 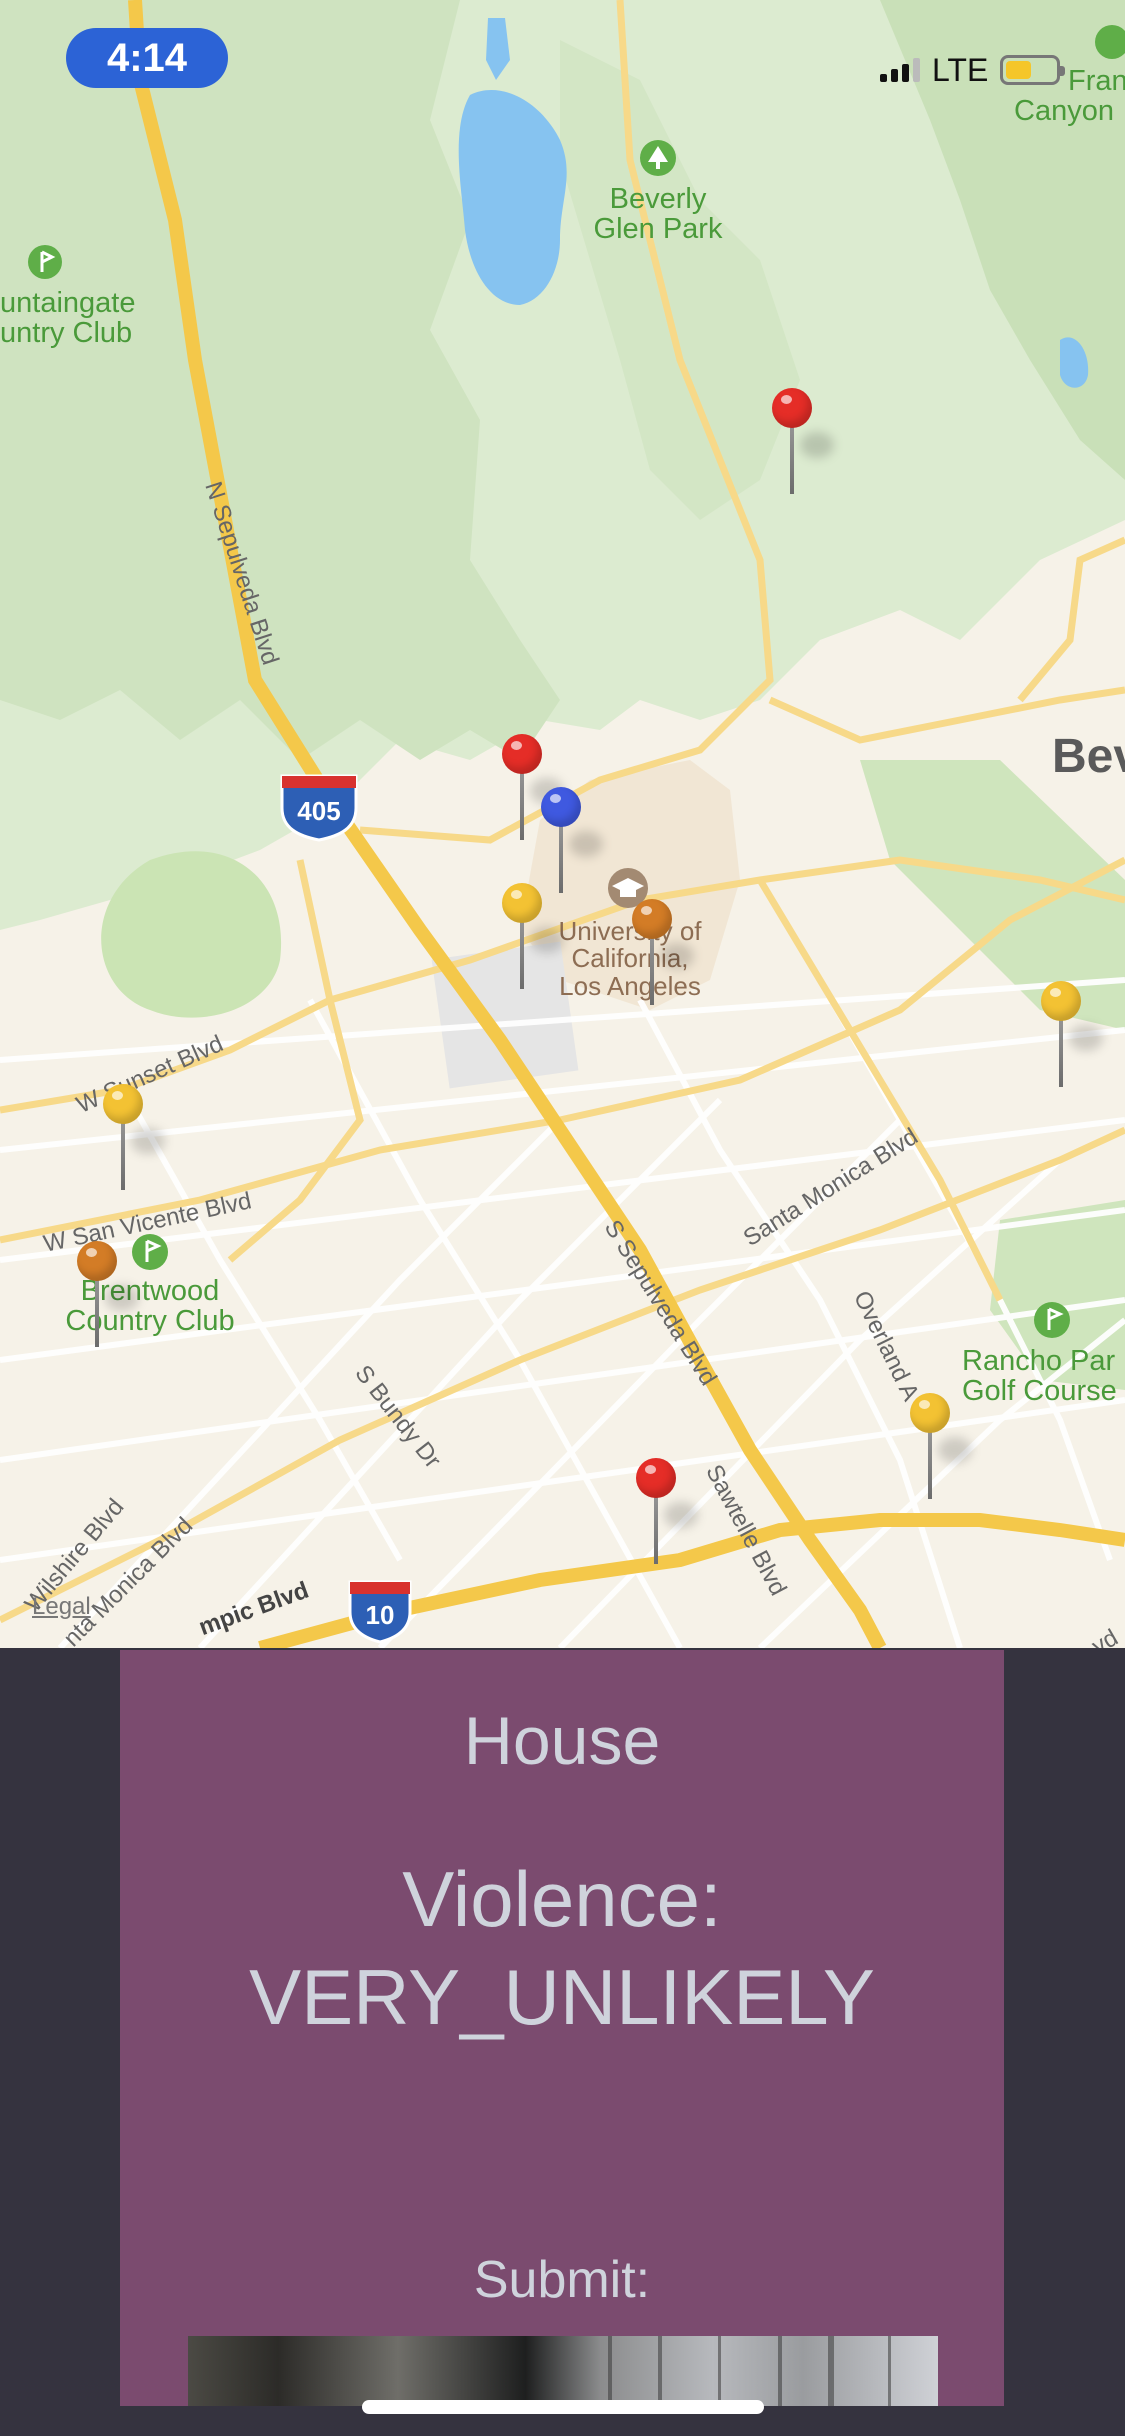 What do you see at coordinates (1033, 70) in the screenshot?
I see `battery-icon` at bounding box center [1033, 70].